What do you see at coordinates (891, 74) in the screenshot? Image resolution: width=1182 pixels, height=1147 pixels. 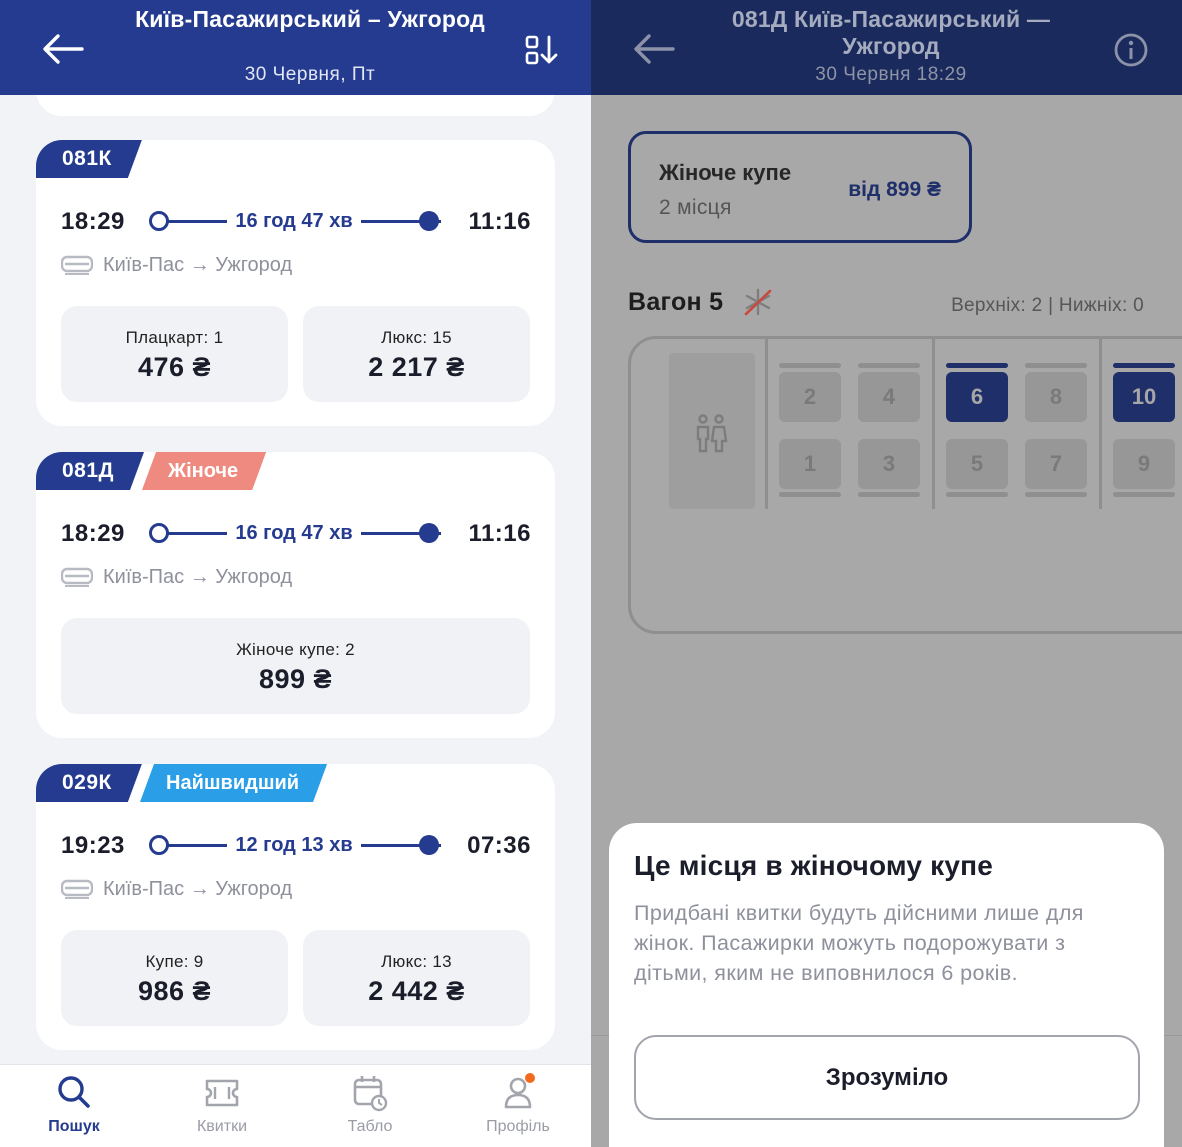 I see `departure-datetime: 30 Червня 18:29` at bounding box center [891, 74].